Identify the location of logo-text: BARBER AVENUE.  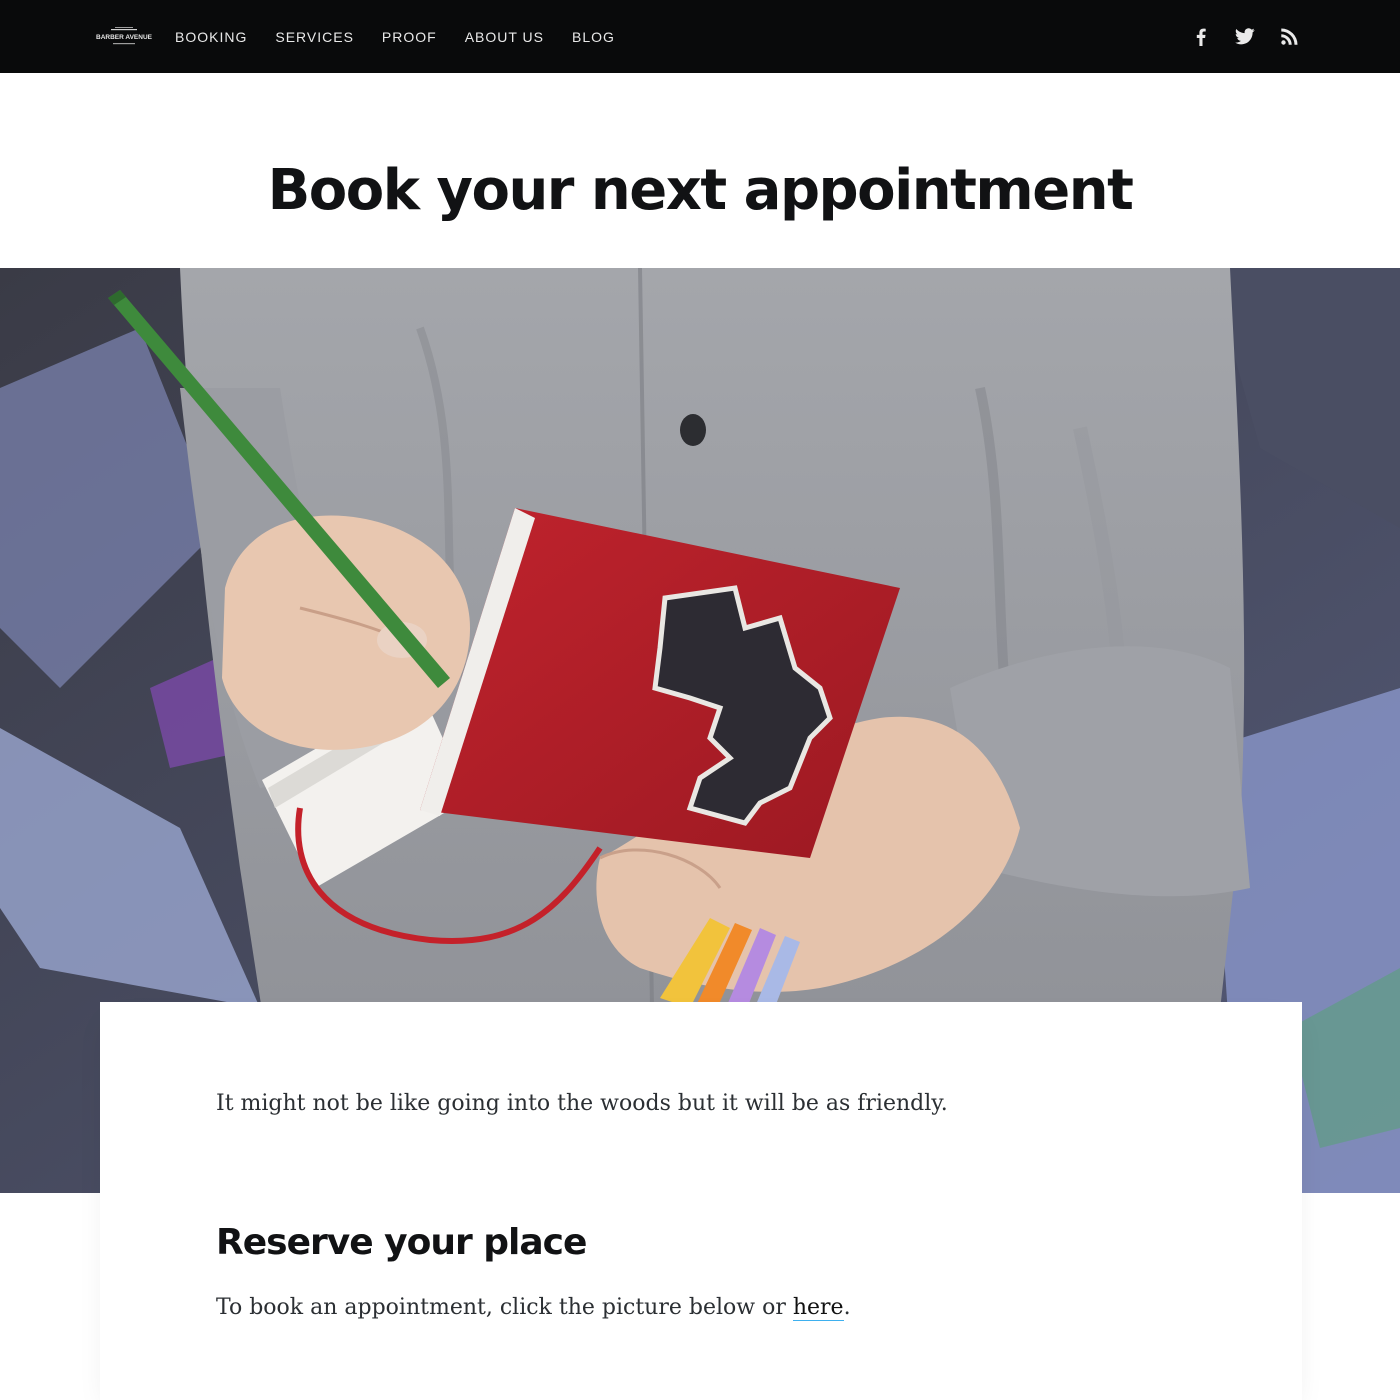
(124, 37).